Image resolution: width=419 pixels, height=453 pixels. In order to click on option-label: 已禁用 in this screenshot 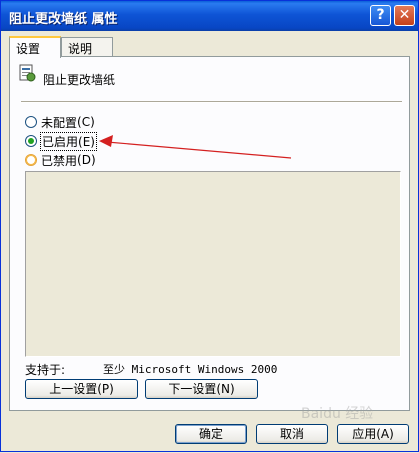, I will do `click(59, 160)`.